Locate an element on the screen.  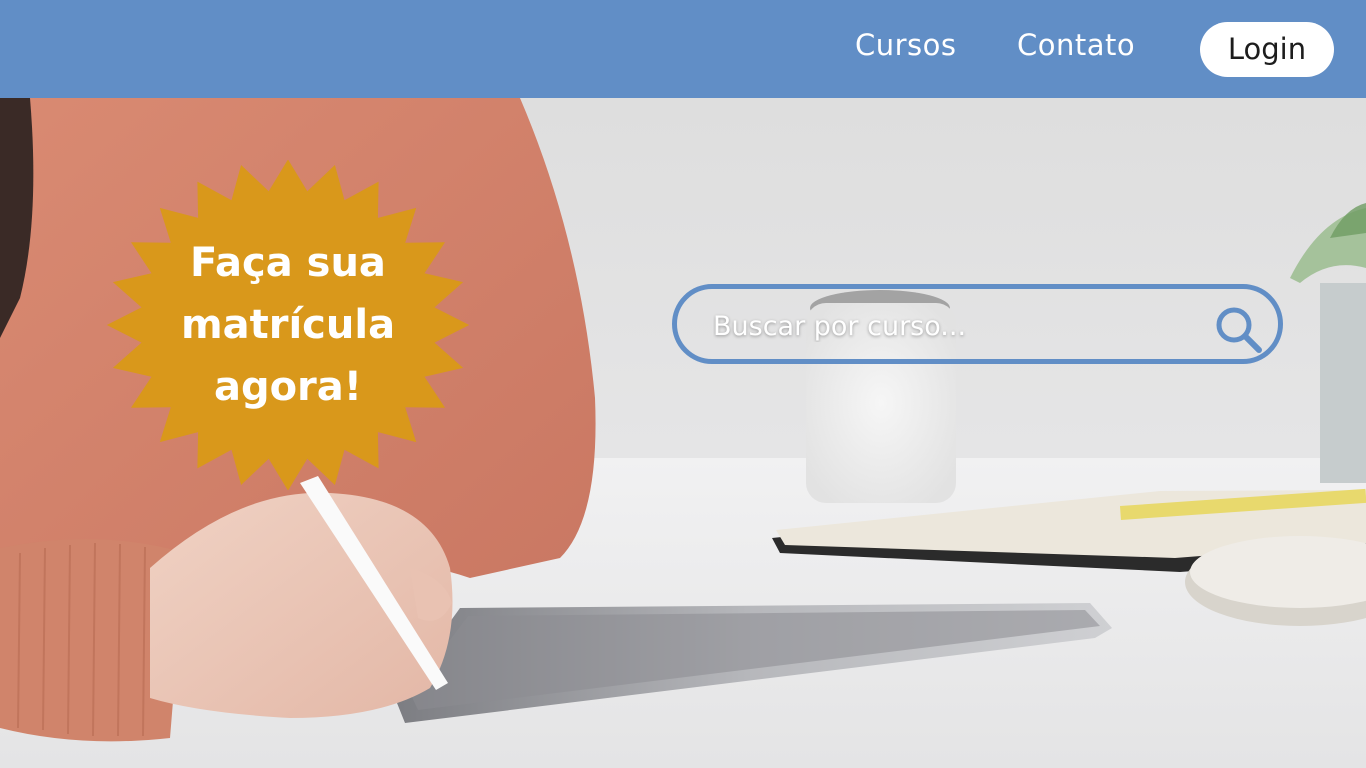
badge-line-2: matrícula is located at coordinates (288, 325).